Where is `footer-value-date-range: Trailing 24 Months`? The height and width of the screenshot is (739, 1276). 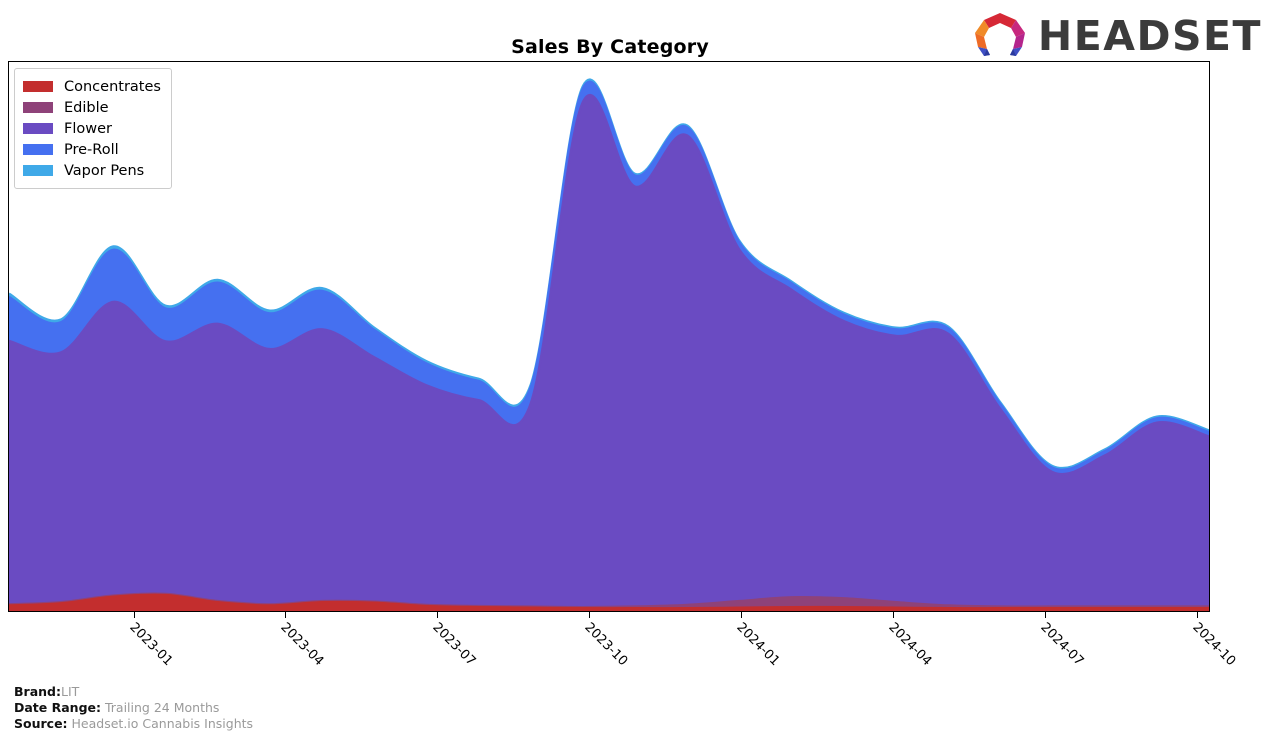
footer-value-date-range: Trailing 24 Months is located at coordinates (162, 707).